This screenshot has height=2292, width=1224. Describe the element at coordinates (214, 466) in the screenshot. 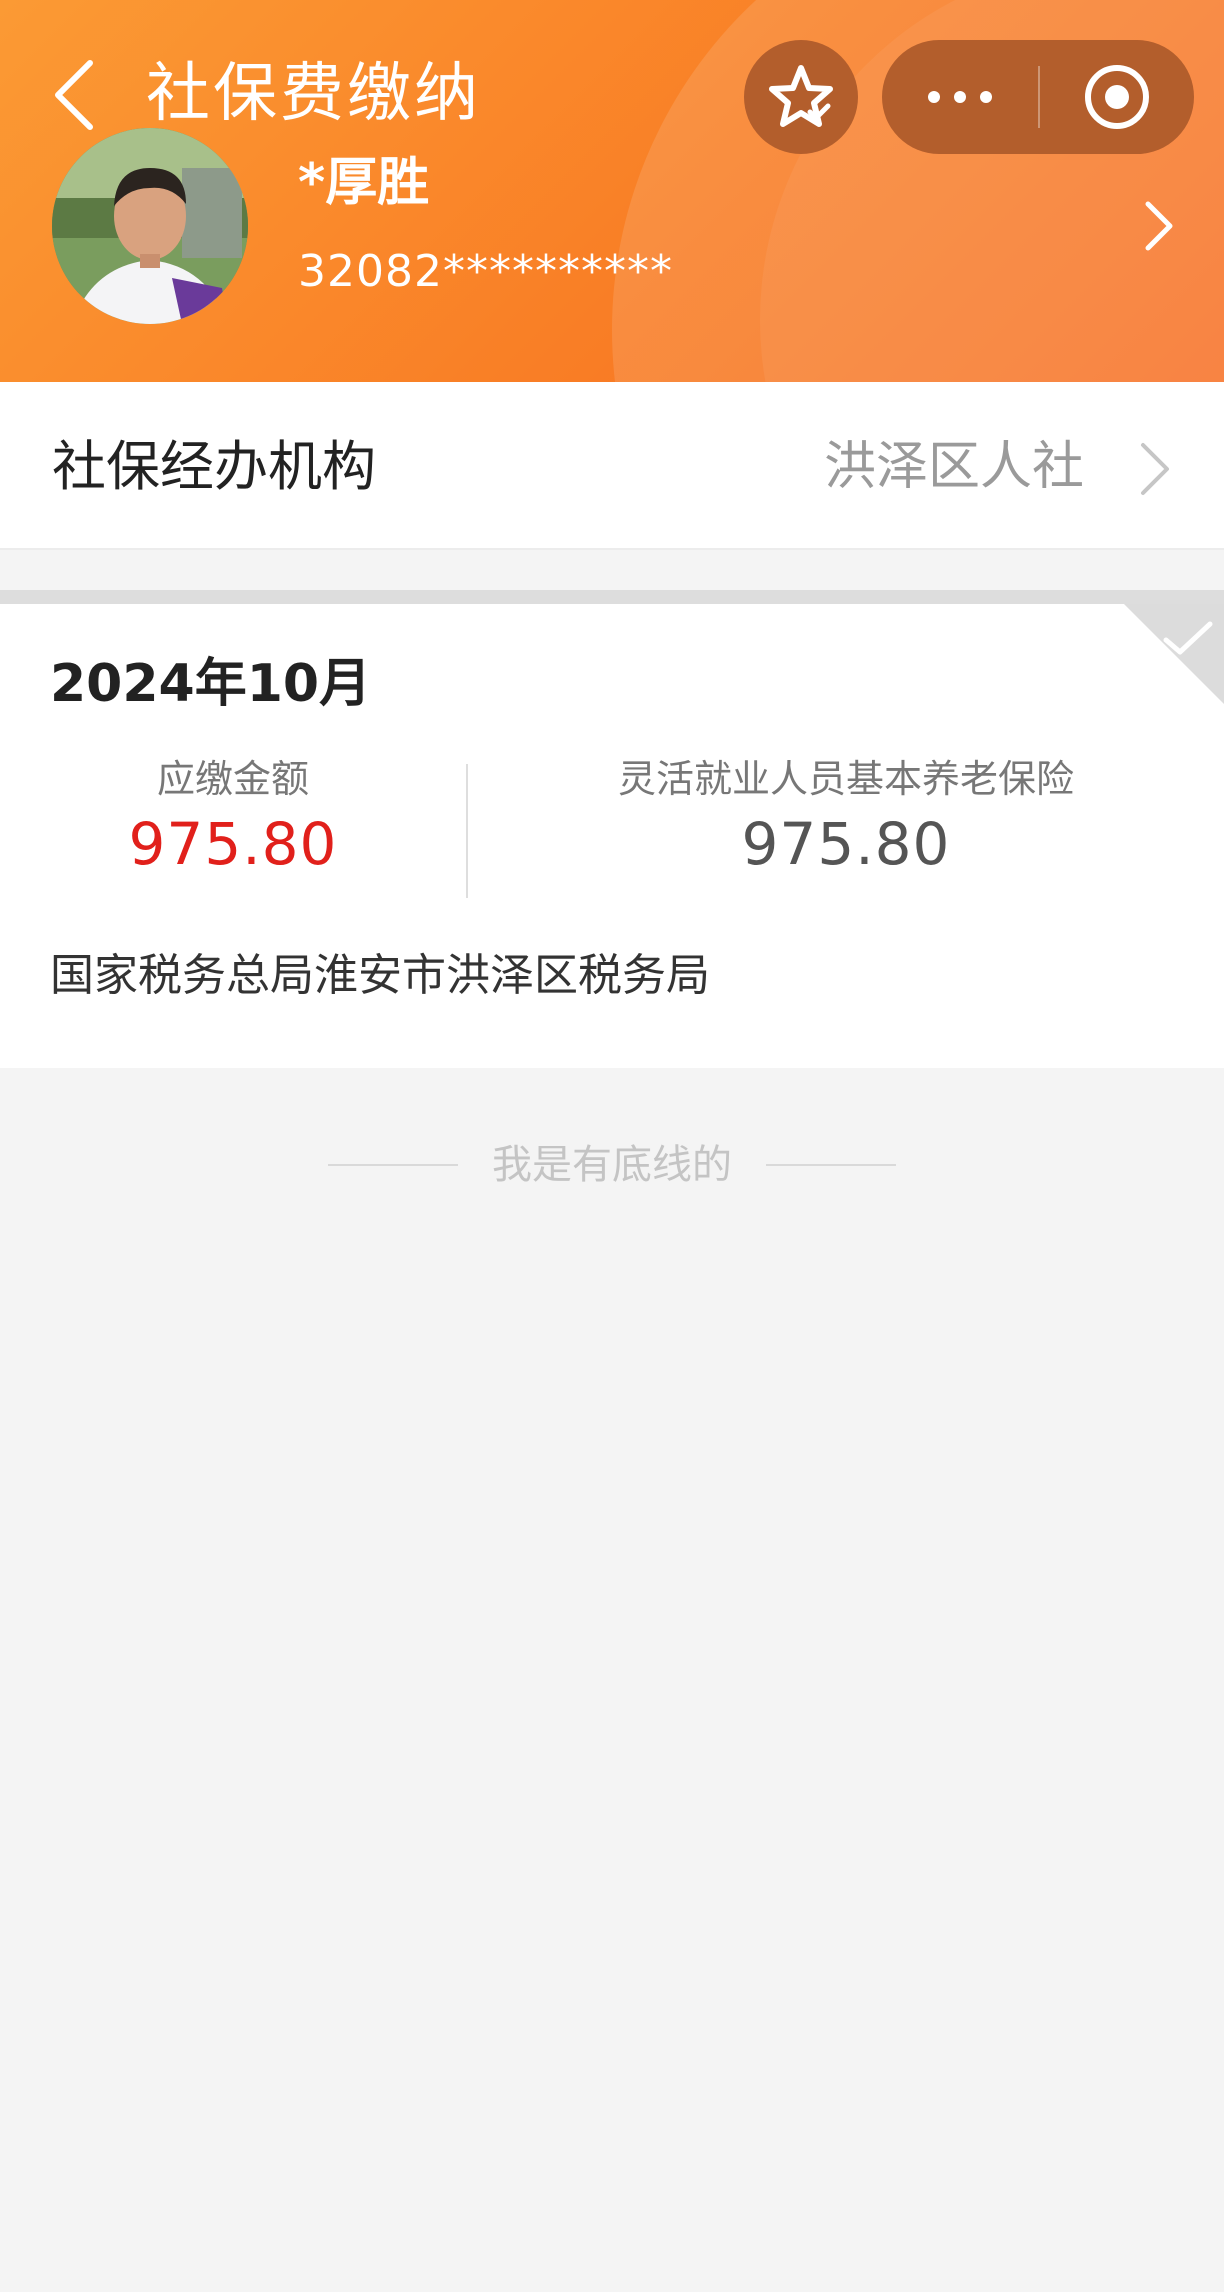

I see `agency-label: 社保经办机构` at that location.